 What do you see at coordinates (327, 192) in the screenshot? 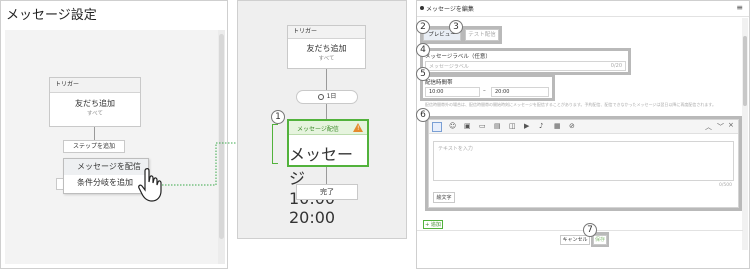
I see `done-node: 完了` at bounding box center [327, 192].